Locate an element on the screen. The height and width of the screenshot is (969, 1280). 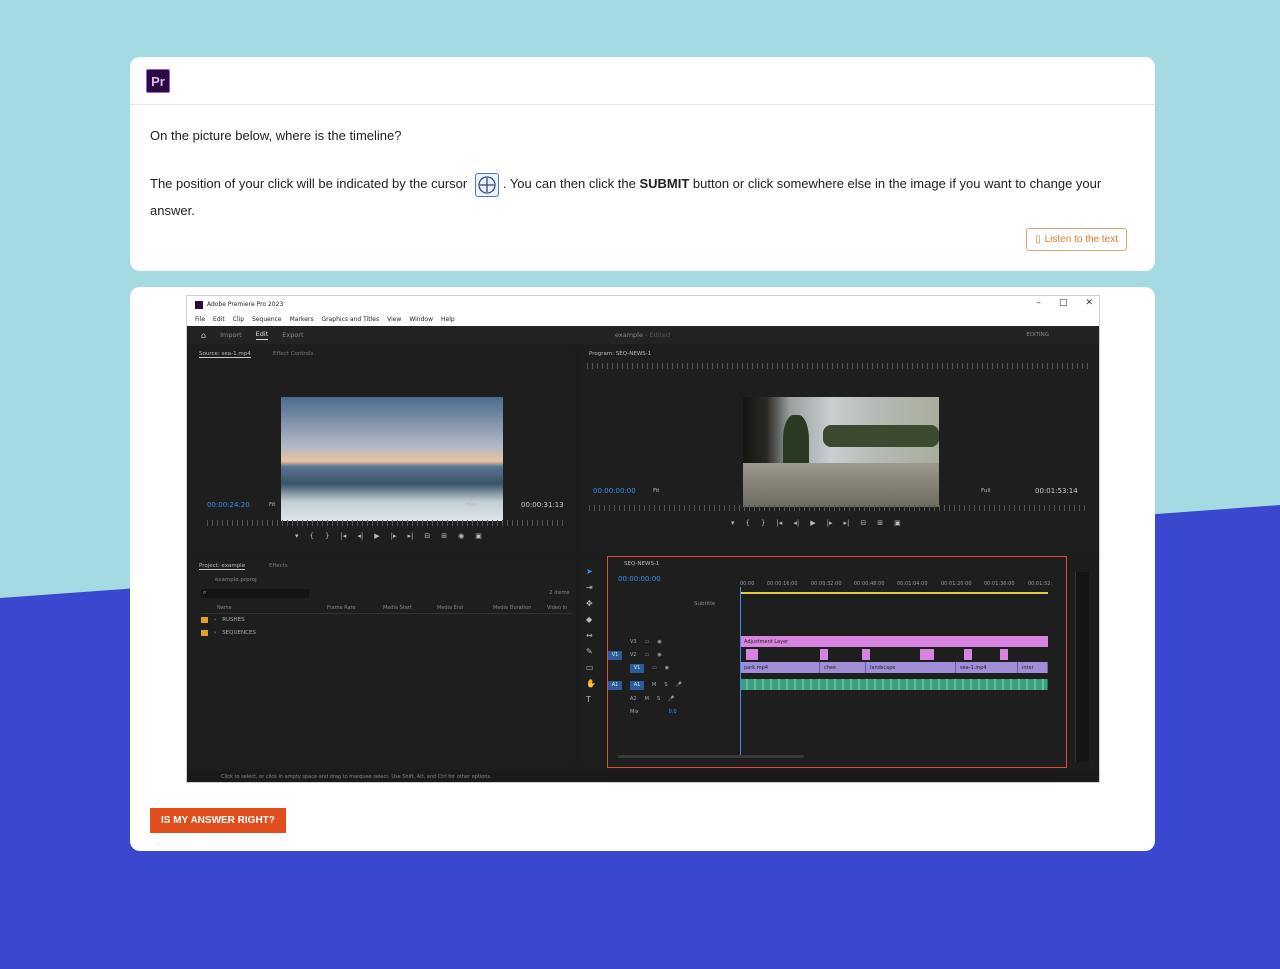
close-icon: ✕ is located at coordinates (1089, 303).